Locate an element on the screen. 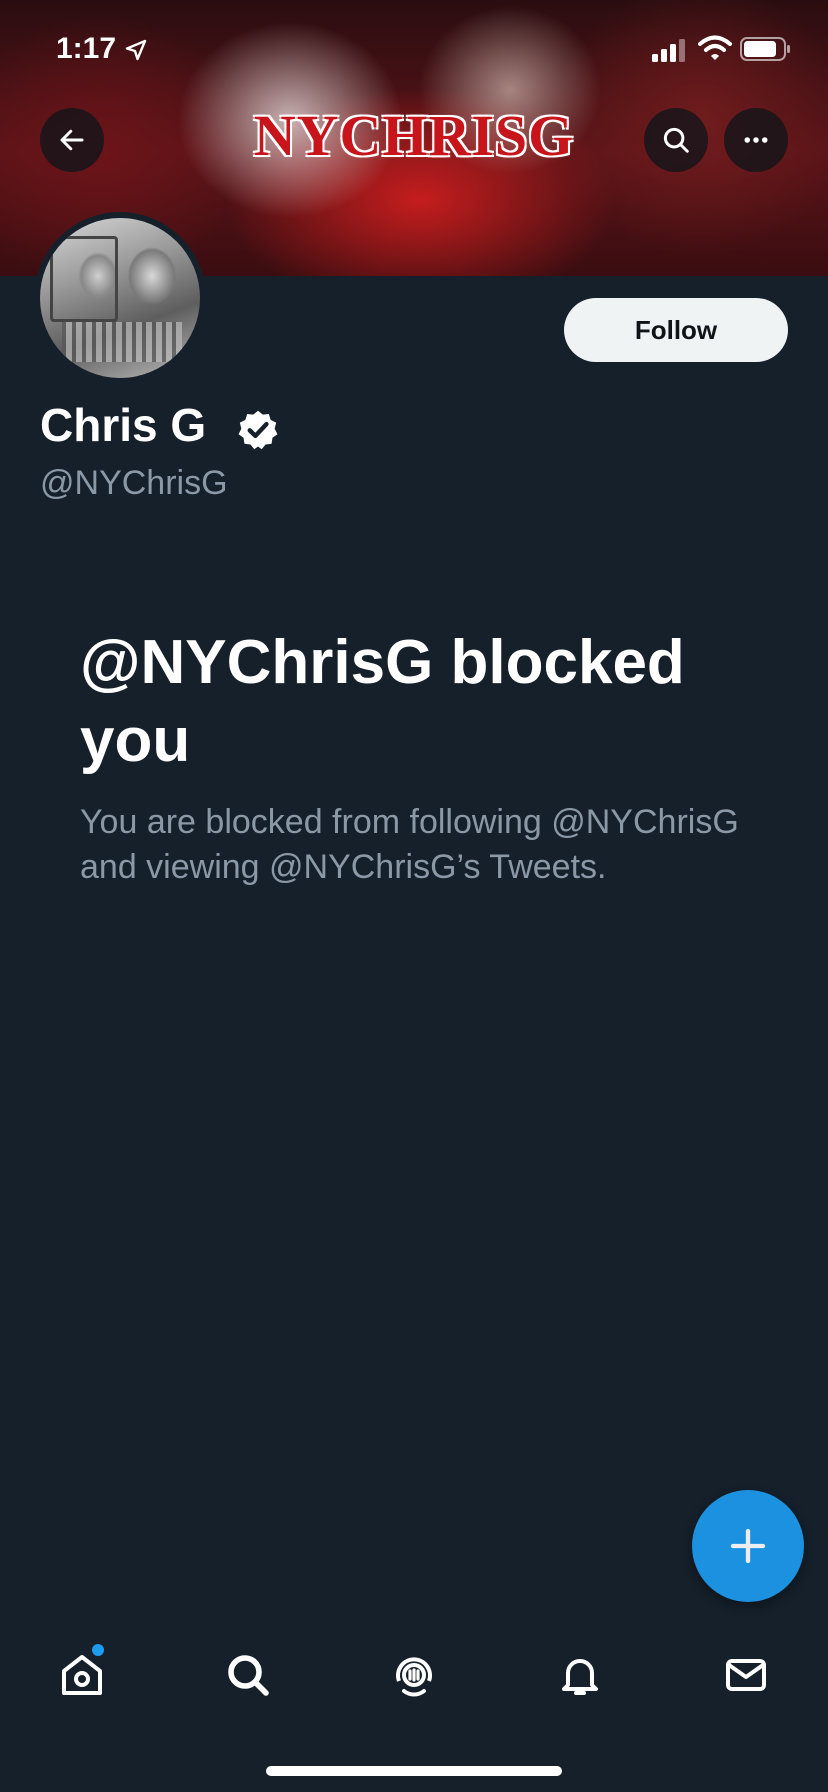 This screenshot has height=1792, width=828. messages-icon is located at coordinates (746, 1675).